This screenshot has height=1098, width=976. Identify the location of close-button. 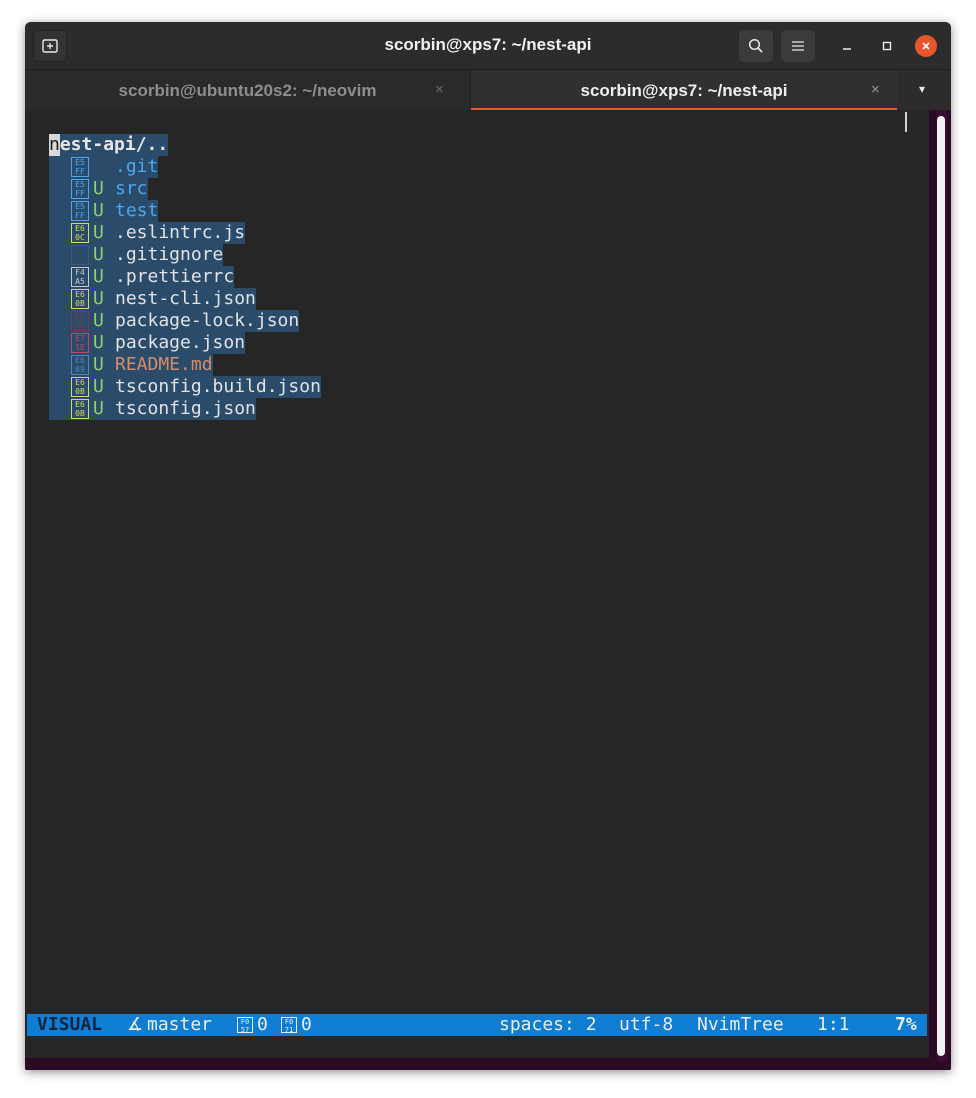
(926, 46).